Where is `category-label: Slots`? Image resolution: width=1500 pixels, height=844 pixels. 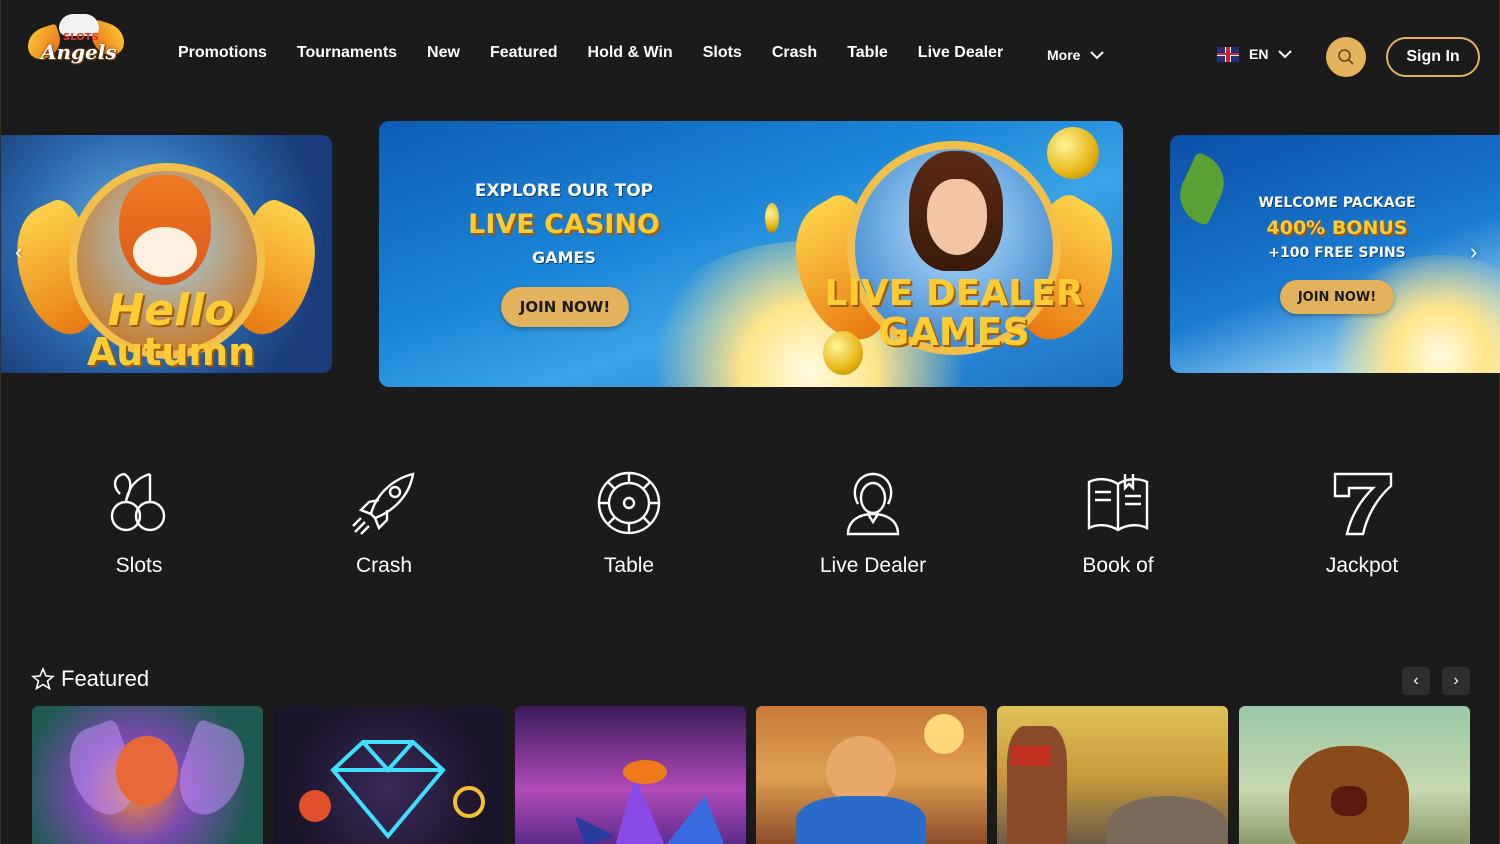 category-label: Slots is located at coordinates (139, 565).